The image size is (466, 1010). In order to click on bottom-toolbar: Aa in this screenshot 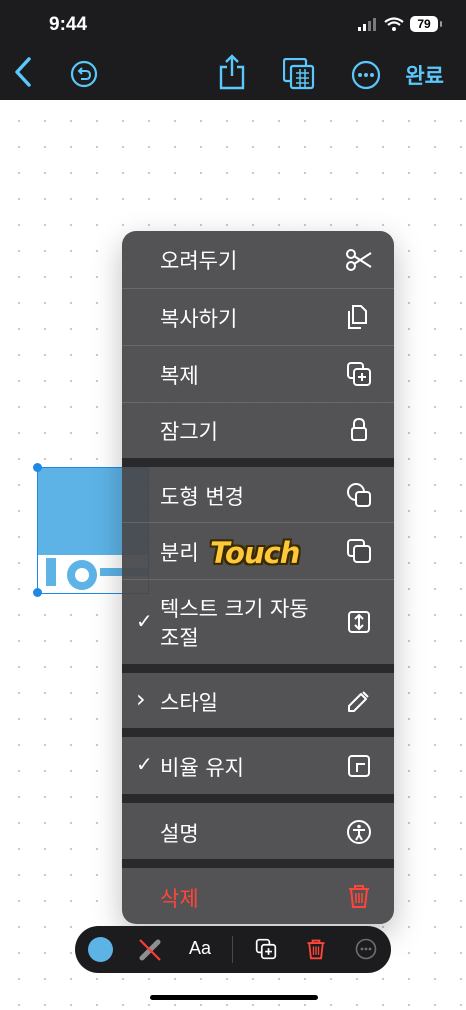, I will do `click(233, 949)`.